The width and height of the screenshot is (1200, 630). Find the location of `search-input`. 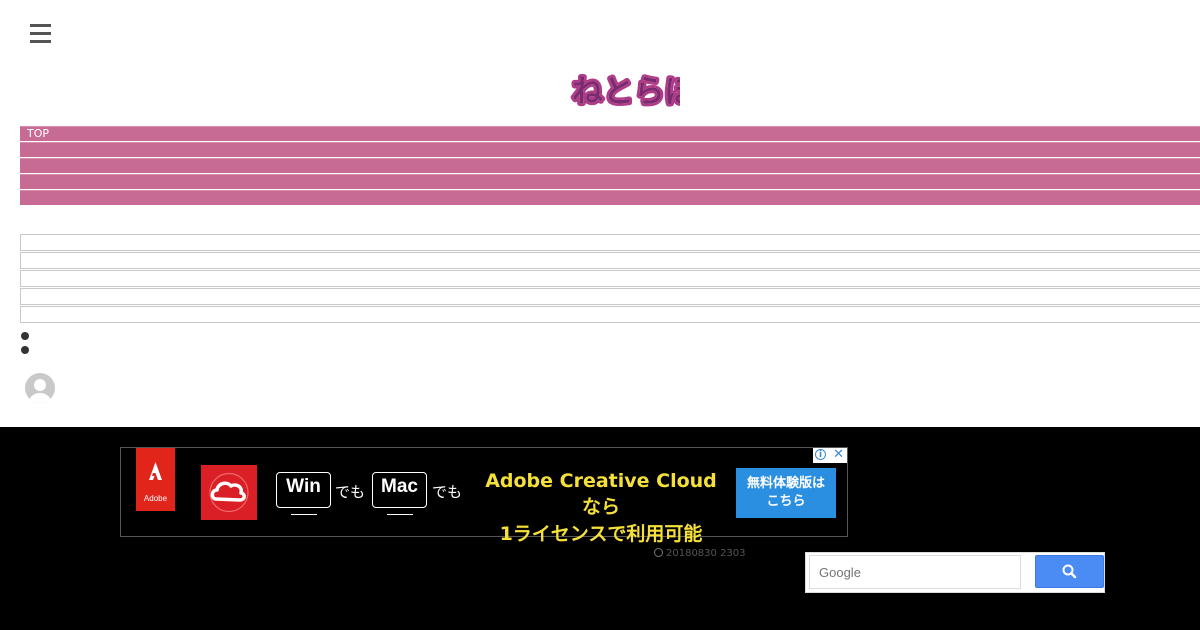

search-input is located at coordinates (915, 572).